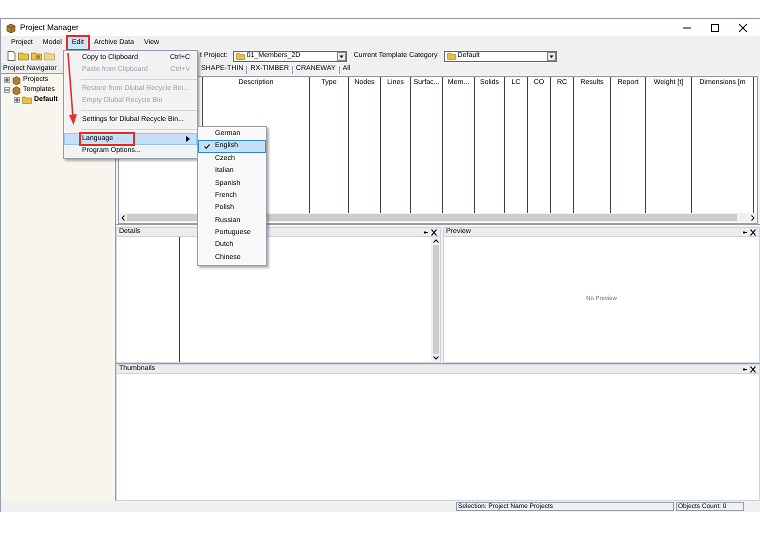 This screenshot has width=760, height=533. Describe the element at coordinates (435, 299) in the screenshot. I see `vertical-scrollbar` at that location.